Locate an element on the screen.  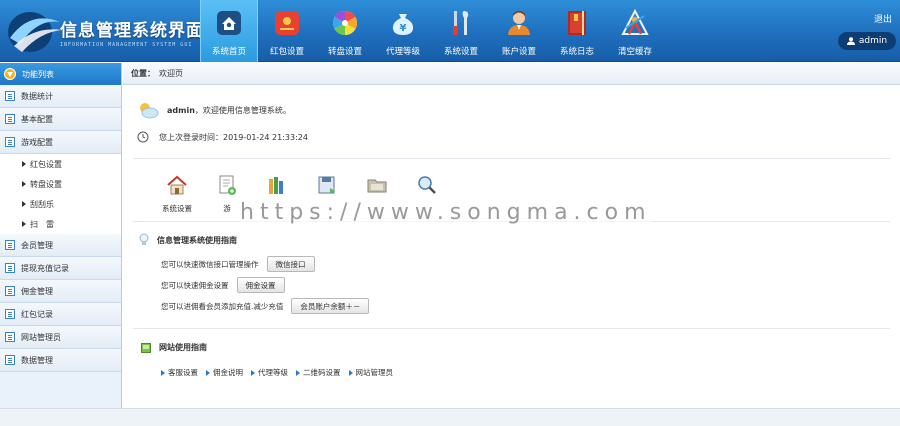
chevron-down-icon is located at coordinates (10, 74).